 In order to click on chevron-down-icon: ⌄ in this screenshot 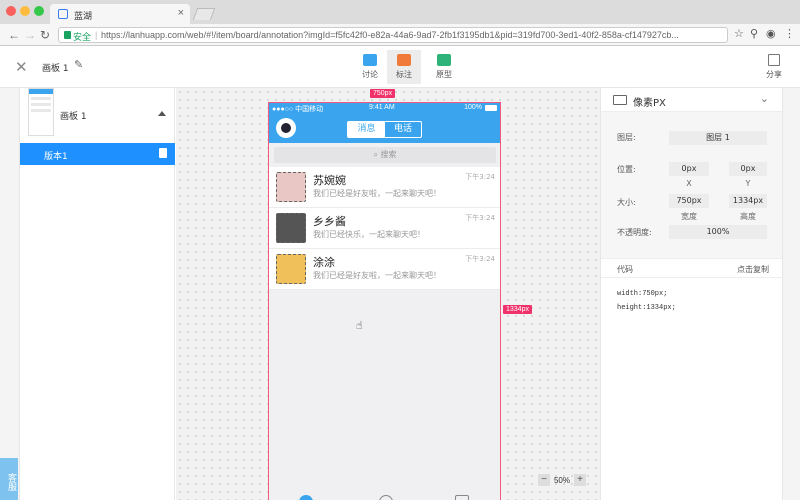, I will do `click(764, 98)`.